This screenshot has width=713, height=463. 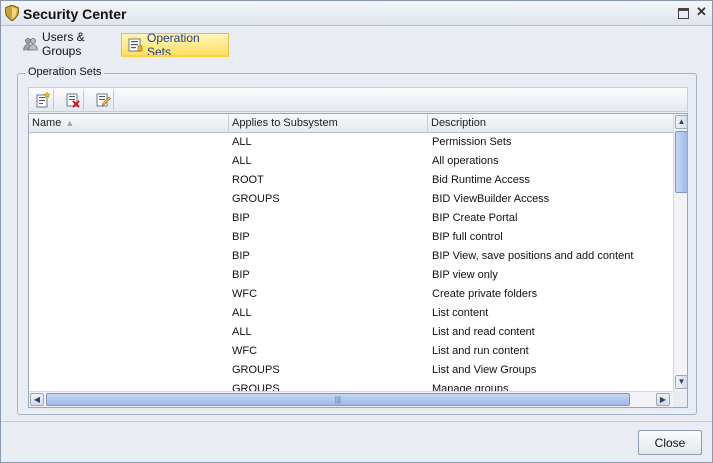 I want to click on users-icon, so click(x=30, y=44).